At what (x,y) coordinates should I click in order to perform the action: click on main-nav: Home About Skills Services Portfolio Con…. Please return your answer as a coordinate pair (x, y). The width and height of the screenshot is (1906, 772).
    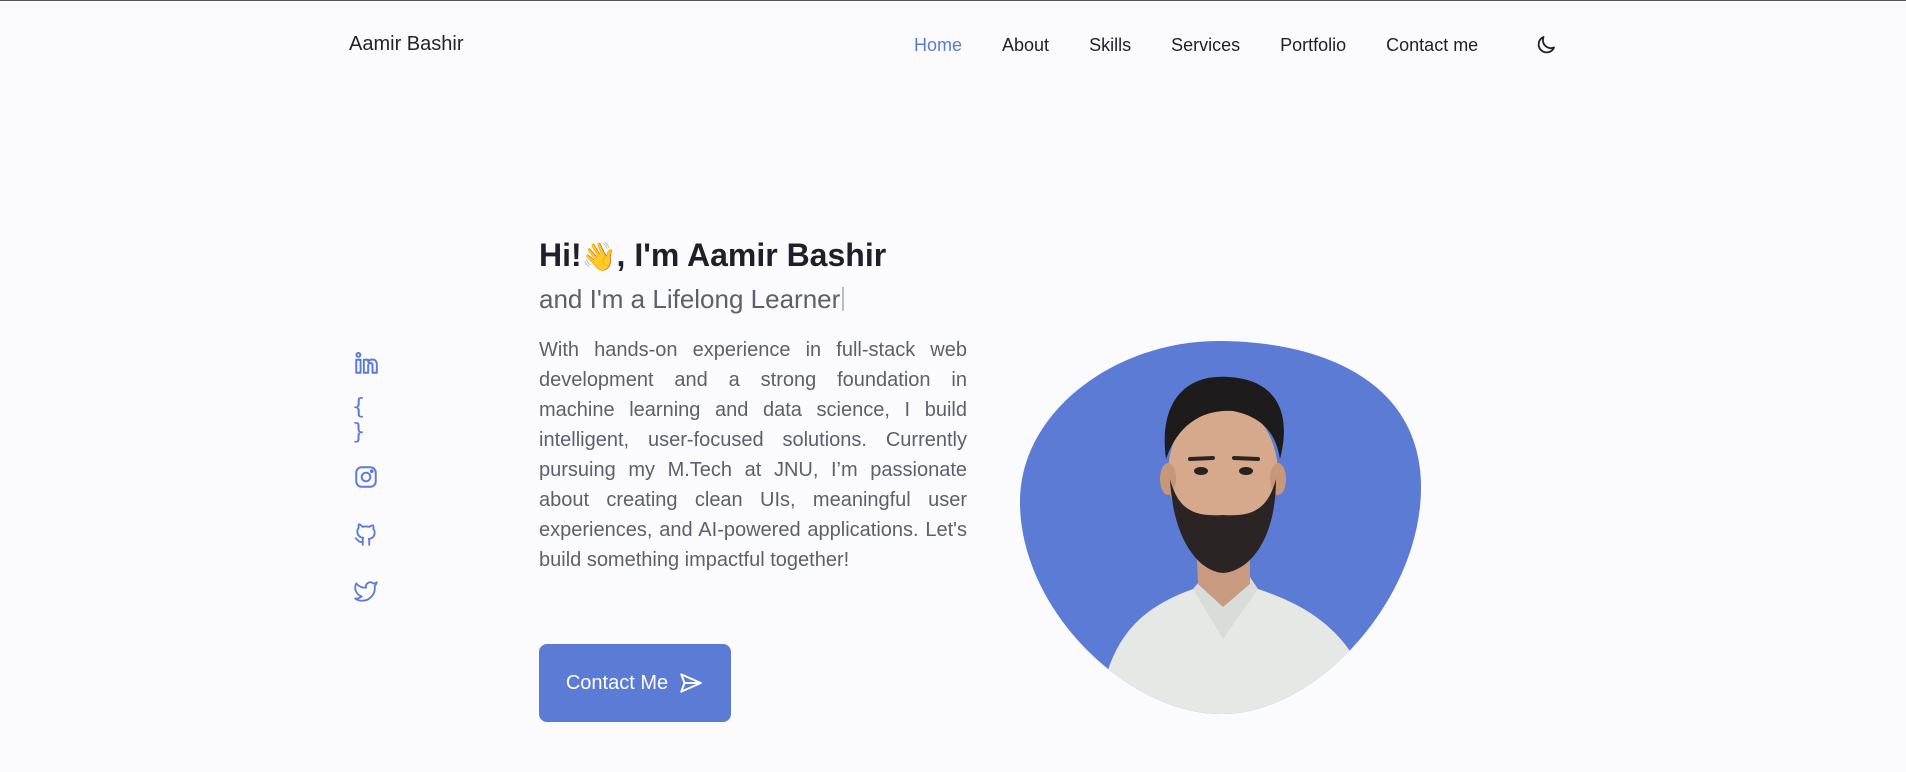
    Looking at the image, I should click on (1216, 45).